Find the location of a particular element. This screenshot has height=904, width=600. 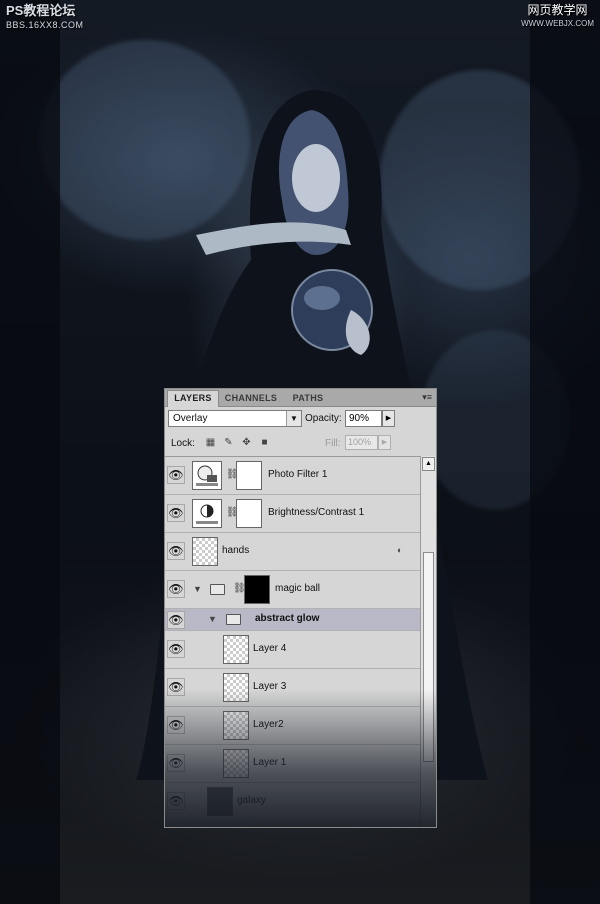

scroll-up-icon: ▲ is located at coordinates (428, 464).